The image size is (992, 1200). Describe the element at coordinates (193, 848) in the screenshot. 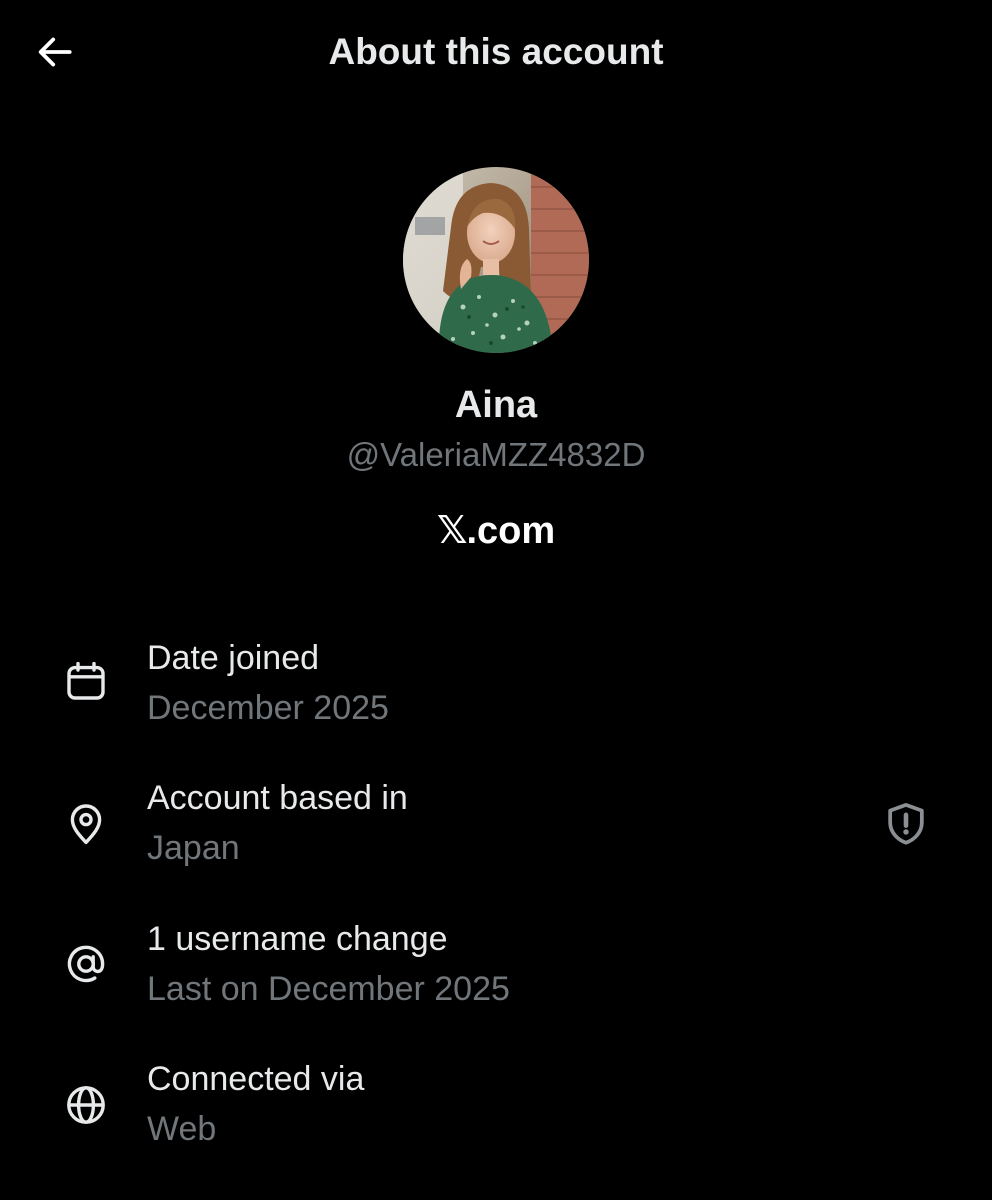

I see `detail-value: Japan` at that location.